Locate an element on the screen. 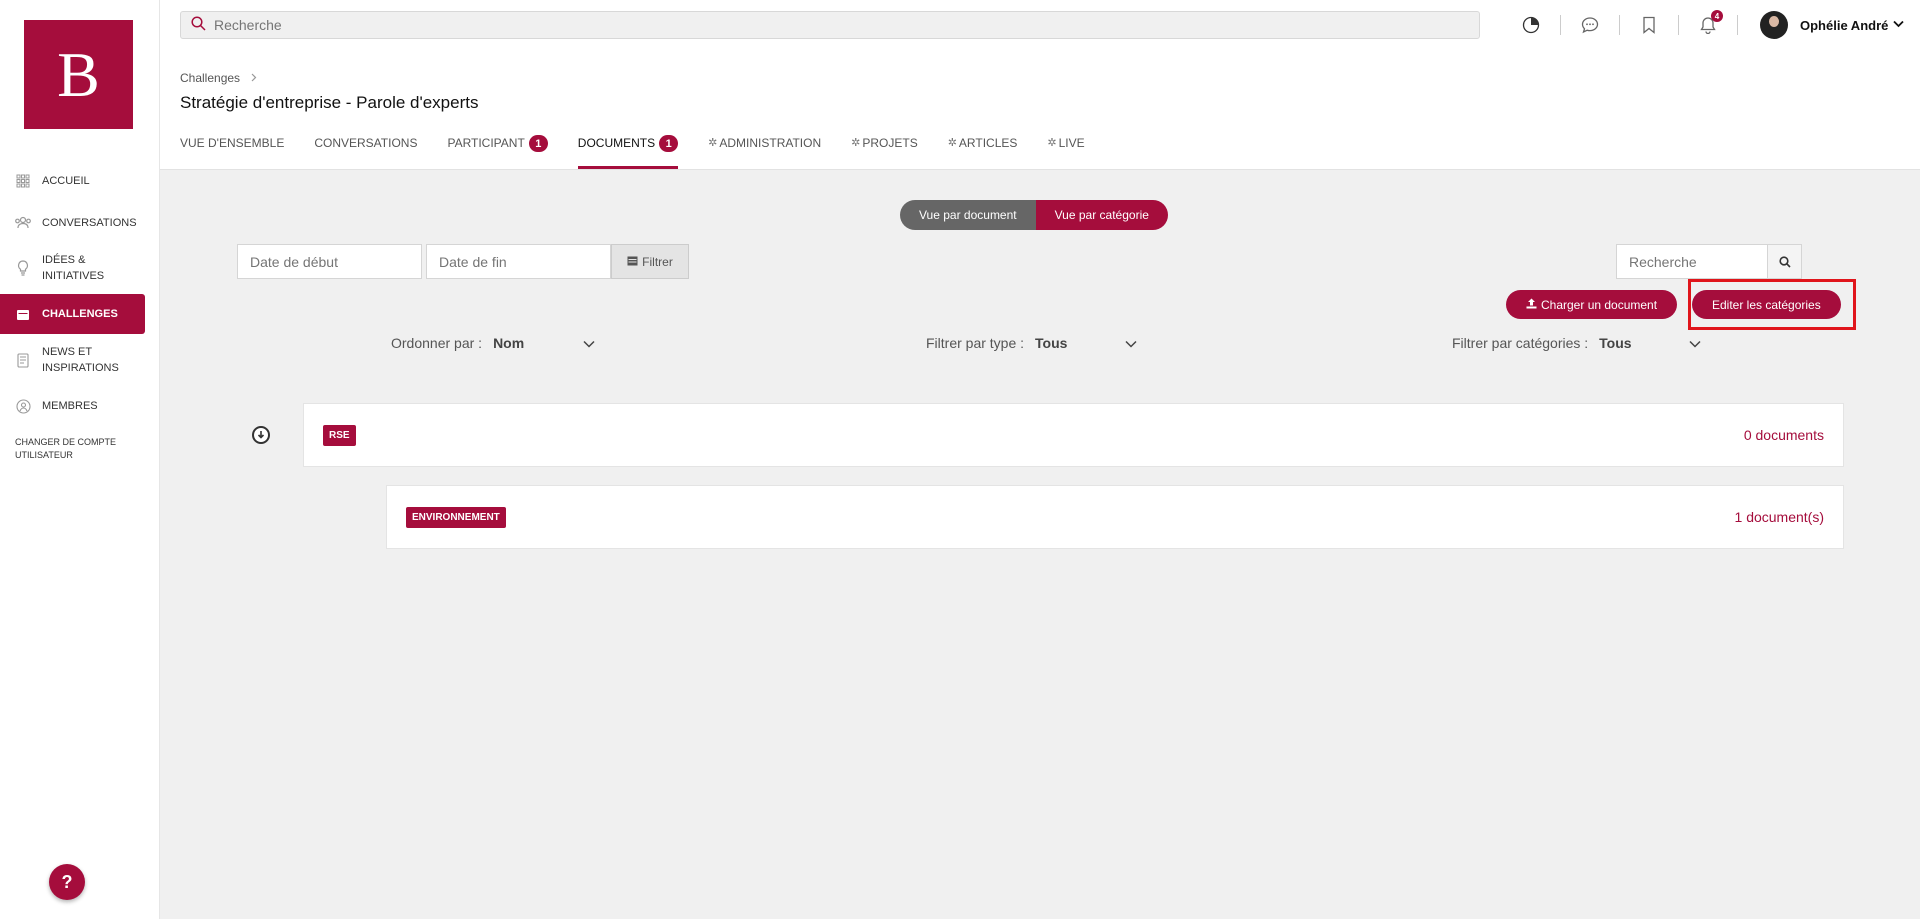 The height and width of the screenshot is (919, 1920). chat-icon is located at coordinates (1590, 25).